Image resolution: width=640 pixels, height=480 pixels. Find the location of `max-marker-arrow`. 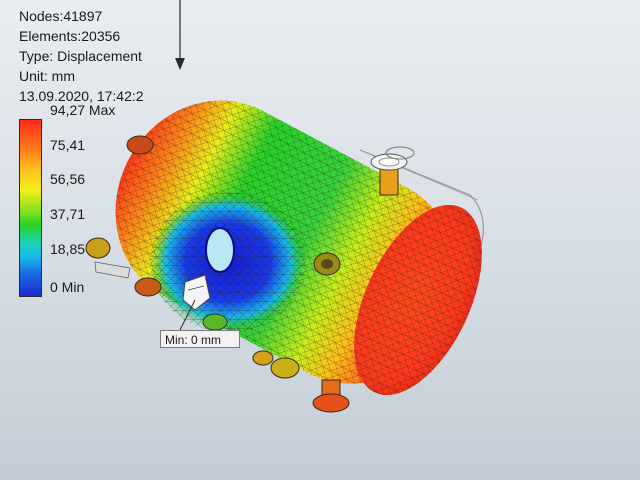

max-marker-arrow is located at coordinates (180, 35).